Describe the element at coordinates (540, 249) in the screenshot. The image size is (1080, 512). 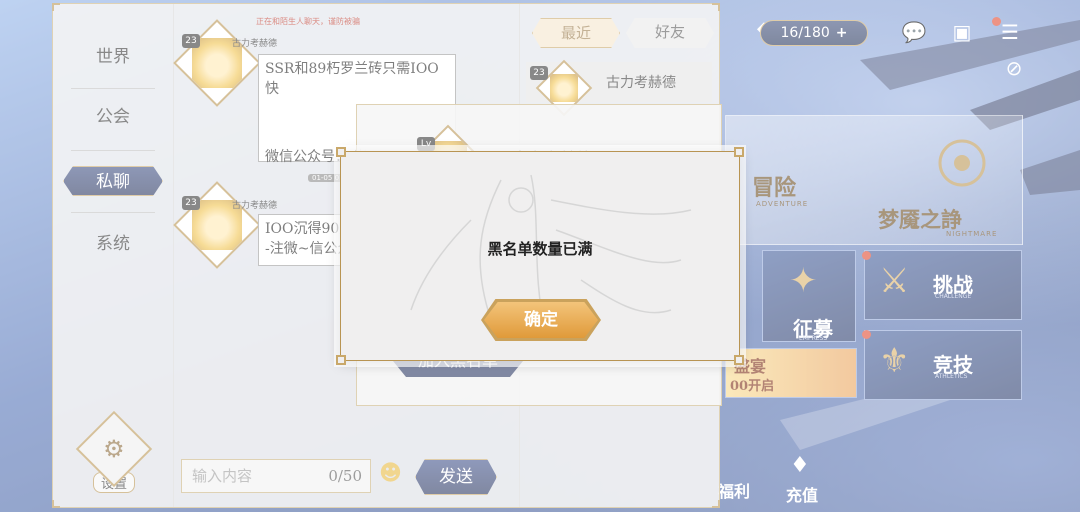
I see `dialog-message: 黑名单数量已满` at that location.